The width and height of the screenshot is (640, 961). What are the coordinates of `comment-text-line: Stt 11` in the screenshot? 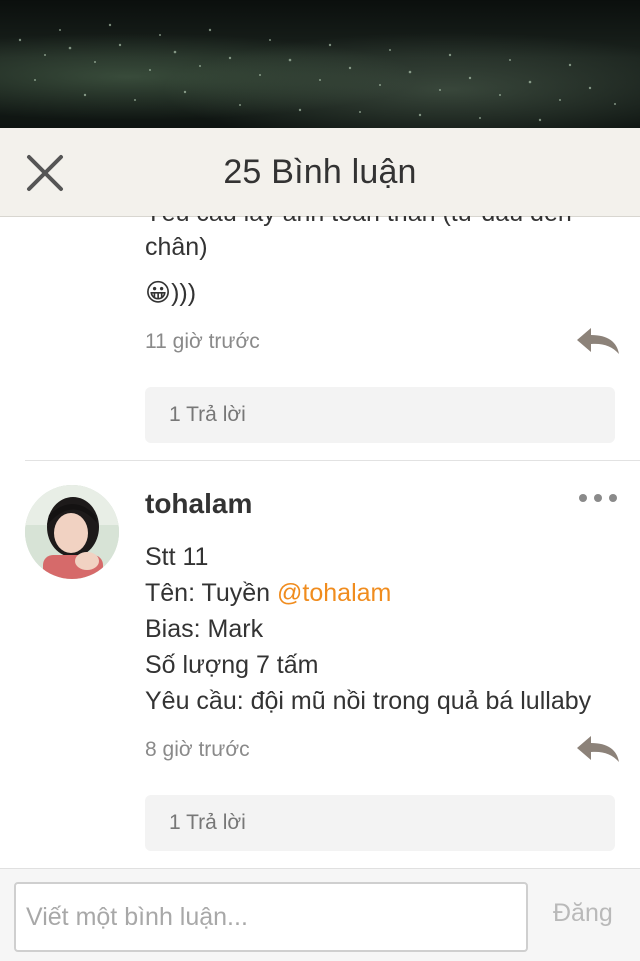 It's located at (177, 557).